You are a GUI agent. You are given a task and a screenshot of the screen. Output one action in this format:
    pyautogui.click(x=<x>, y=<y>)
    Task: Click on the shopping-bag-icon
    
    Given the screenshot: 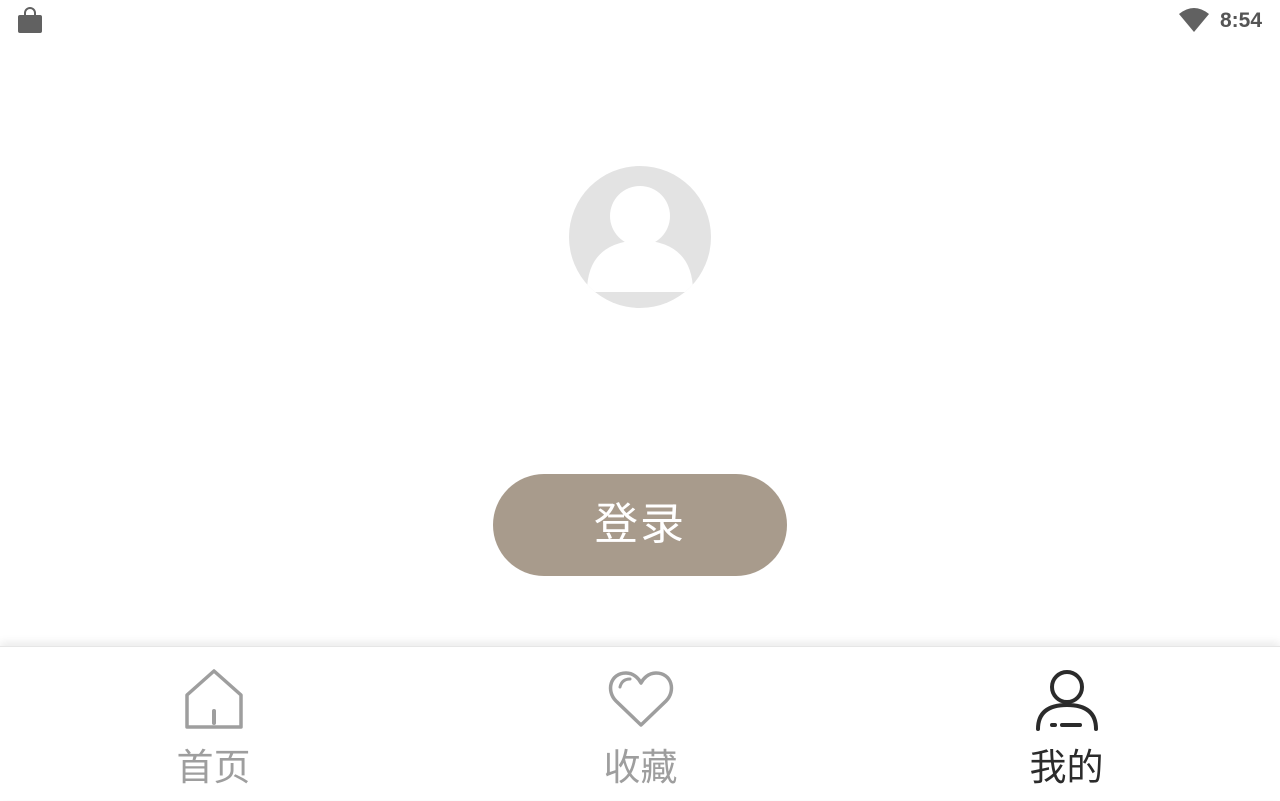 What is the action you would take?
    pyautogui.click(x=30, y=21)
    